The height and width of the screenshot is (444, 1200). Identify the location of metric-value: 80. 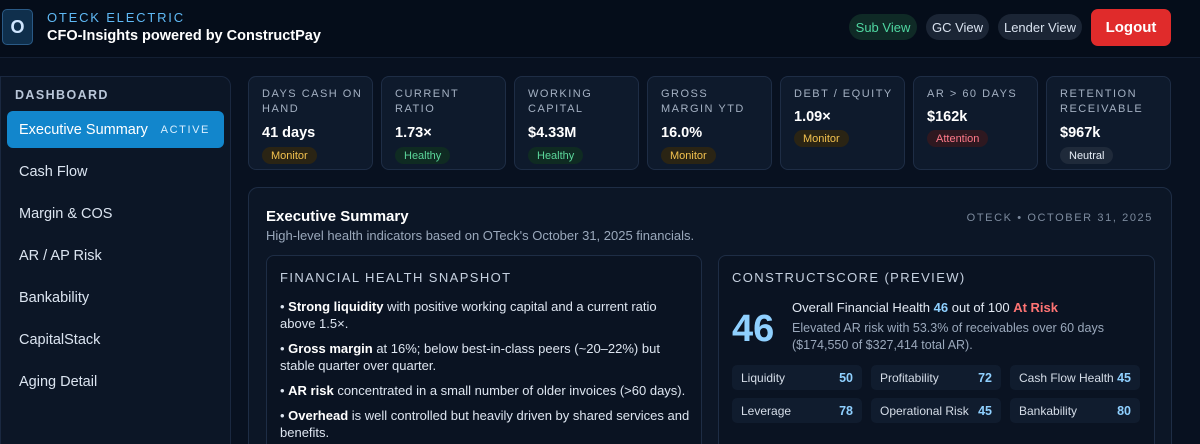
(1124, 410).